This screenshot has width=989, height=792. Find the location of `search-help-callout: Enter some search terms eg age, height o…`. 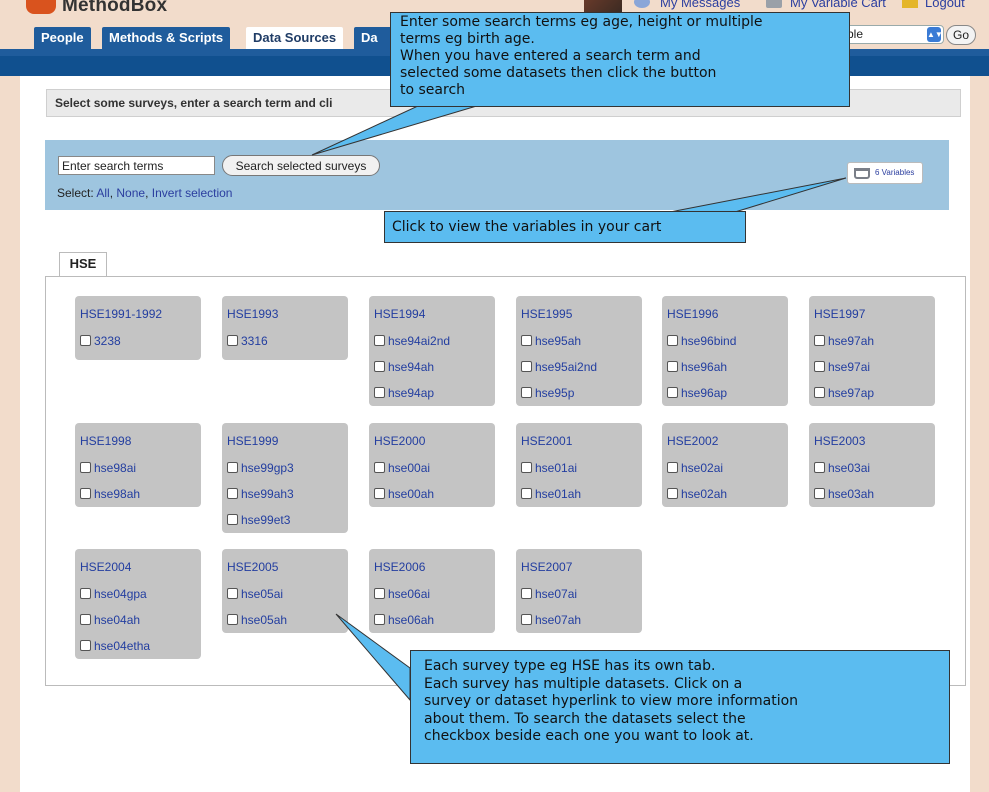

search-help-callout: Enter some search terms eg age, height o… is located at coordinates (620, 59).